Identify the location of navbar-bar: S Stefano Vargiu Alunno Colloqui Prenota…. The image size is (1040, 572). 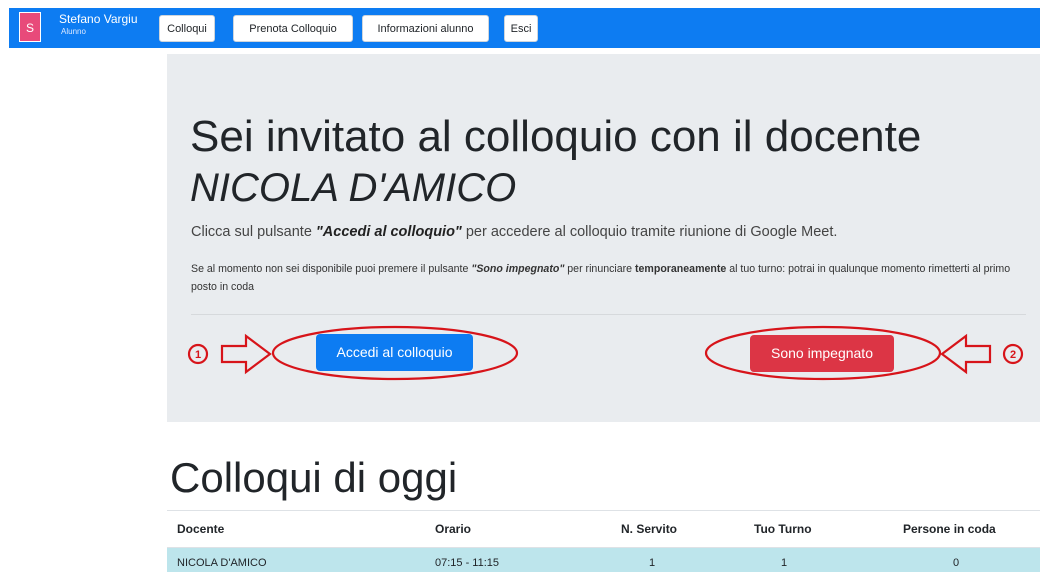
(524, 28).